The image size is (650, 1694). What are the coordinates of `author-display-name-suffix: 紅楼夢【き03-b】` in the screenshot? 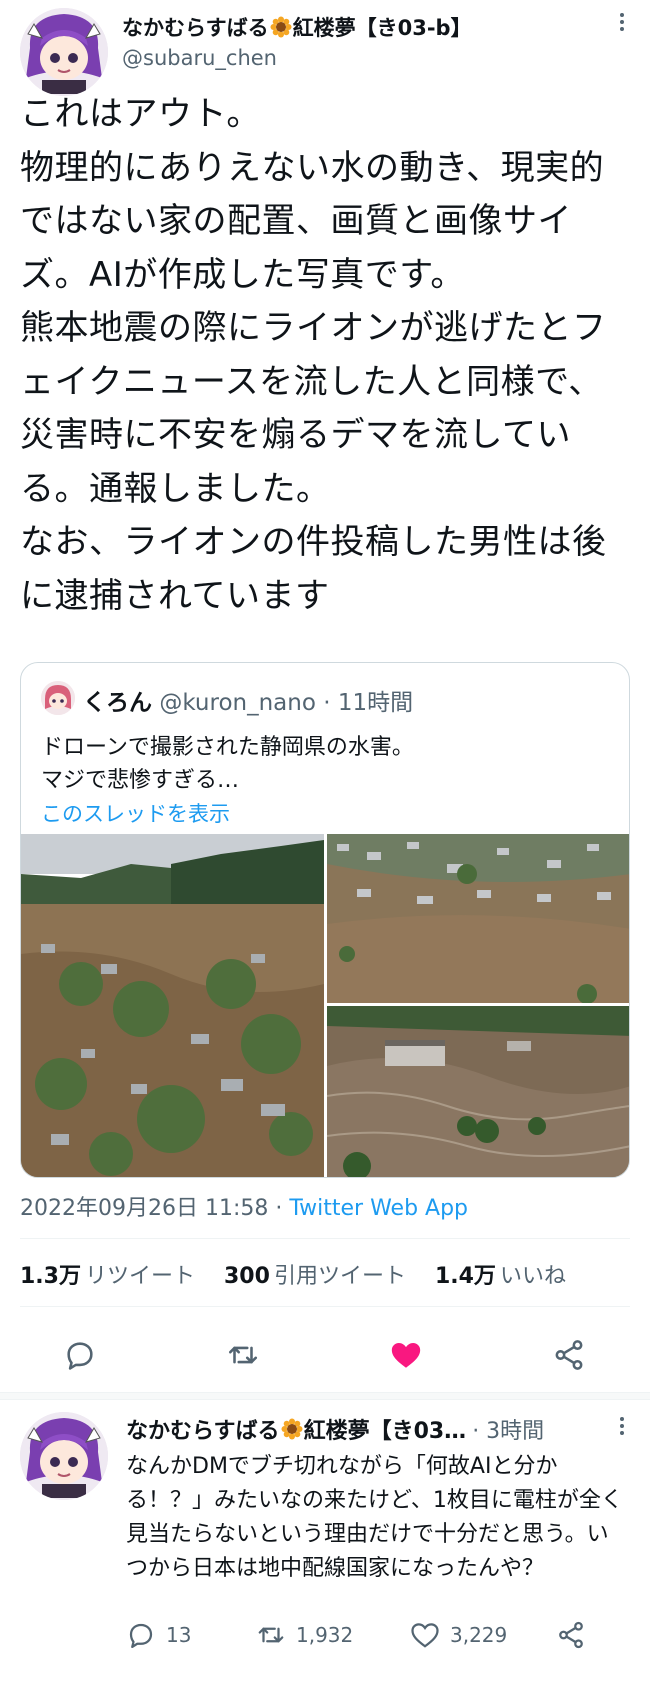 It's located at (382, 28).